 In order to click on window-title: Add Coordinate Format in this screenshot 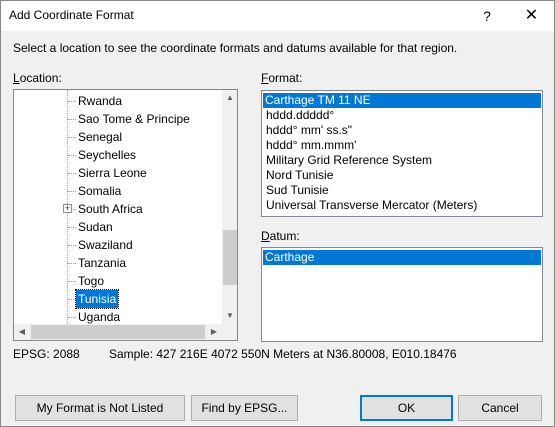, I will do `click(71, 15)`.